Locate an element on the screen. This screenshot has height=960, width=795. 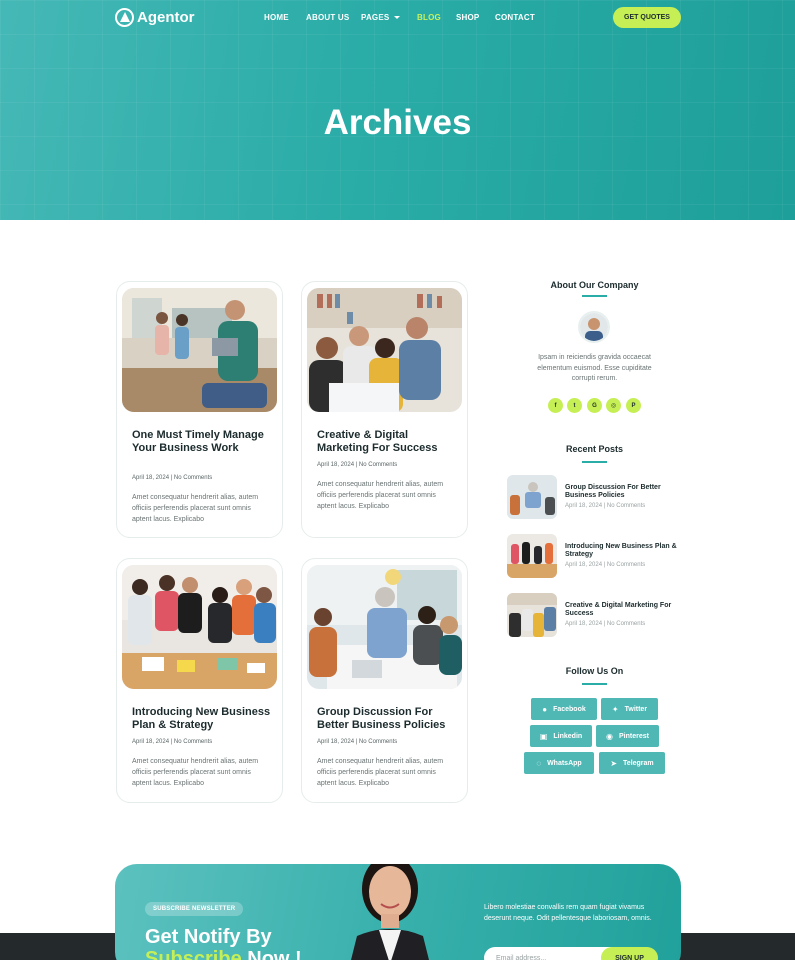
meeting-image is located at coordinates (384, 627).